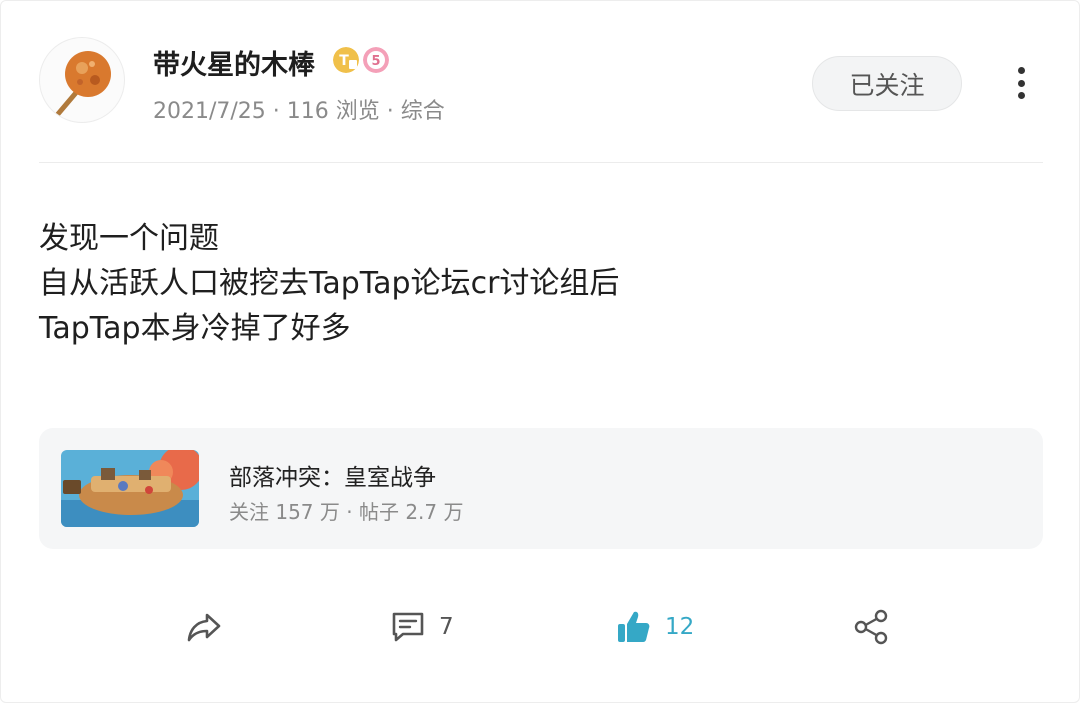 The width and height of the screenshot is (1080, 703). I want to click on author-name: 带火星的木棒, so click(234, 62).